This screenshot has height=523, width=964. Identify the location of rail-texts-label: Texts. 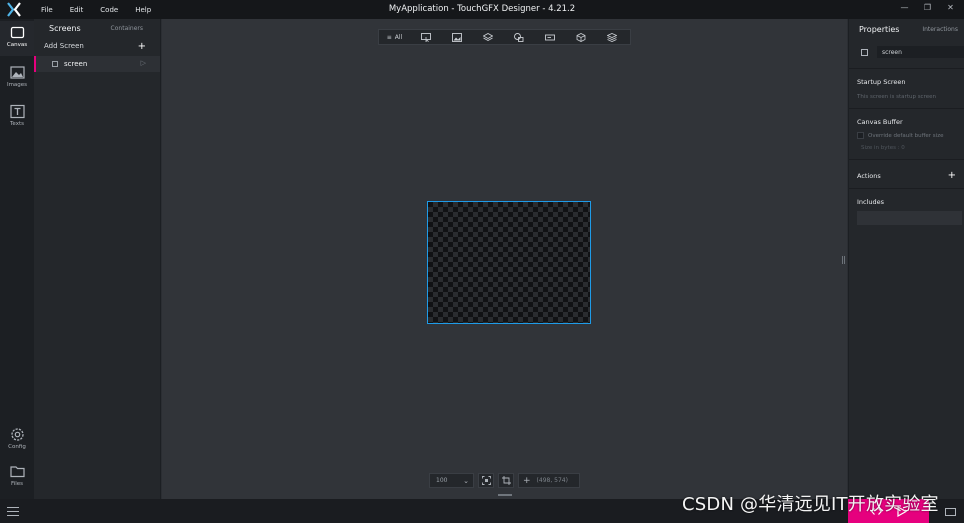
(17, 124).